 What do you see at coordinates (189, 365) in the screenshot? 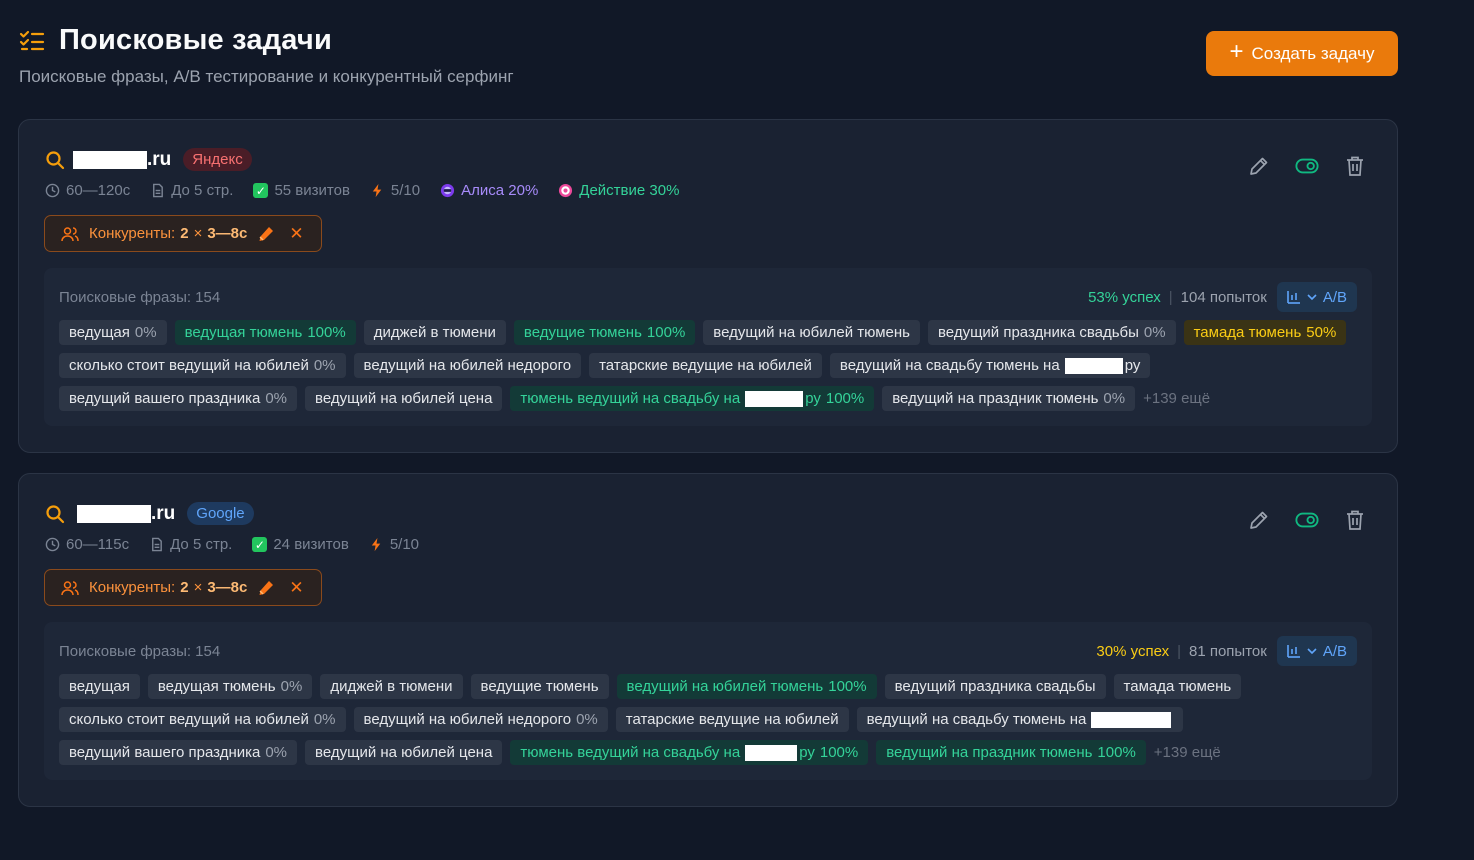
I see `phrase-text: сколько стоит ведущий на юбилей` at bounding box center [189, 365].